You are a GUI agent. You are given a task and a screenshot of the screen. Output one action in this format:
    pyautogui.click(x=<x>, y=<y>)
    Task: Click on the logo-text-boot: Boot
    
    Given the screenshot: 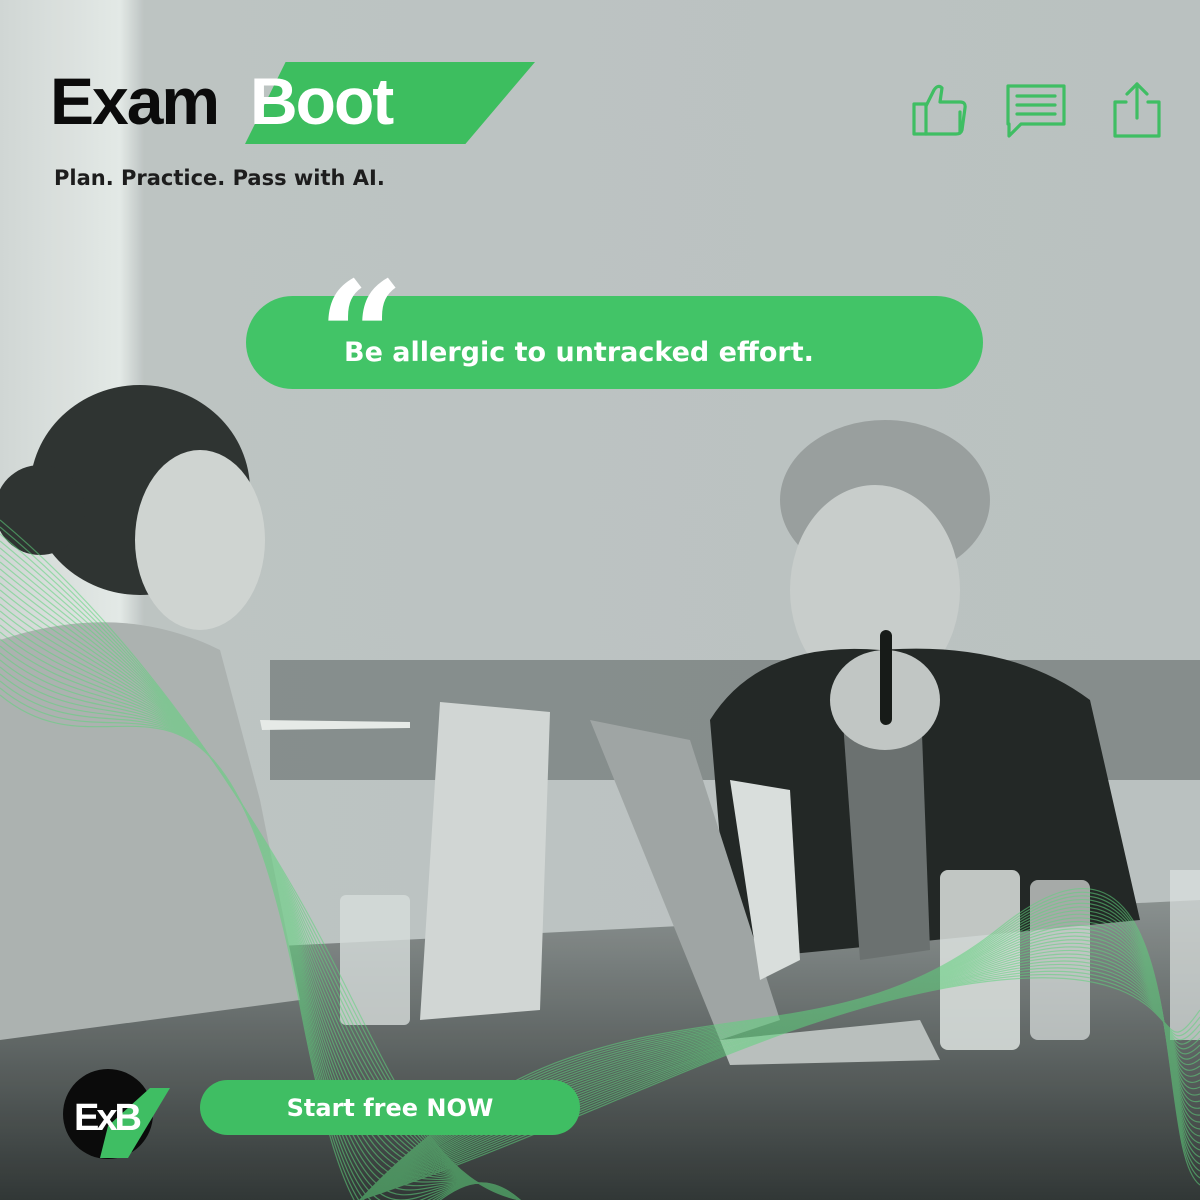 What is the action you would take?
    pyautogui.click(x=322, y=101)
    